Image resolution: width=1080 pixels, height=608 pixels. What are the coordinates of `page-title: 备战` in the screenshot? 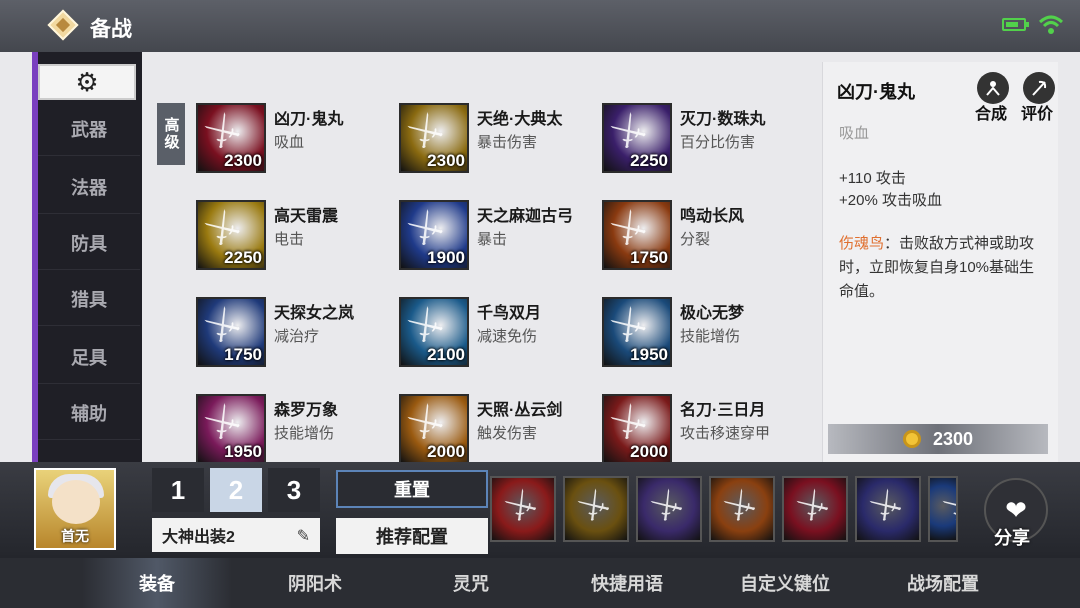 It's located at (111, 29).